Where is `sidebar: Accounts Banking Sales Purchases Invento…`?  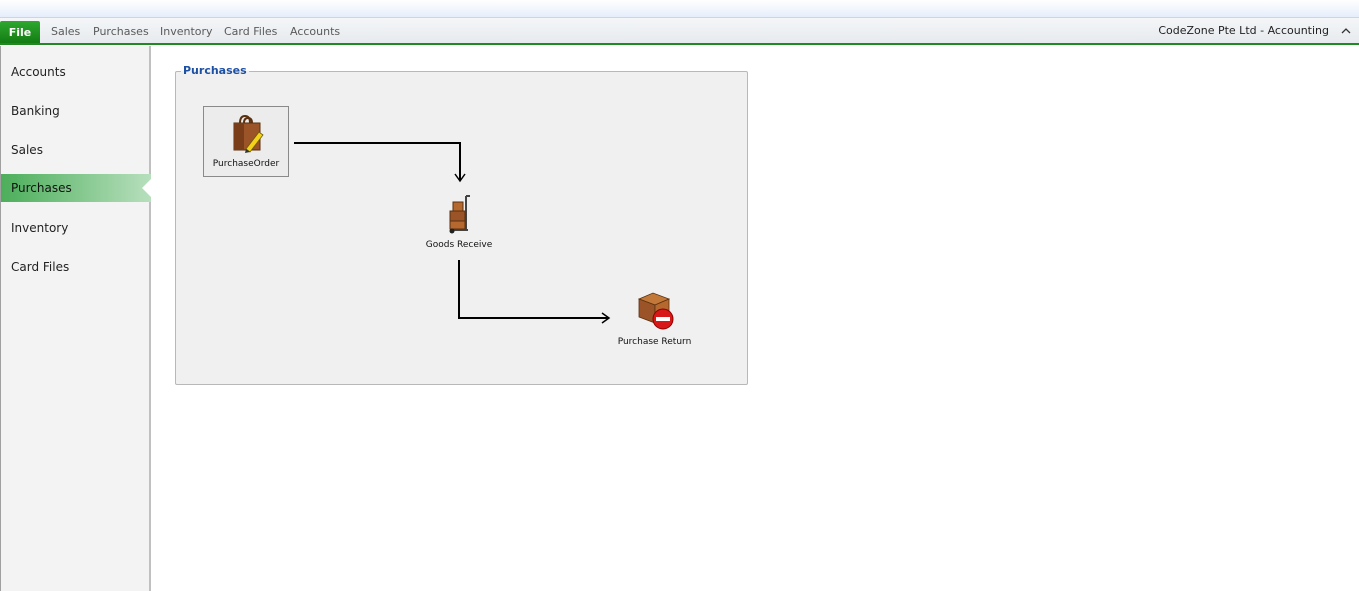
sidebar: Accounts Banking Sales Purchases Invento… is located at coordinates (75, 318).